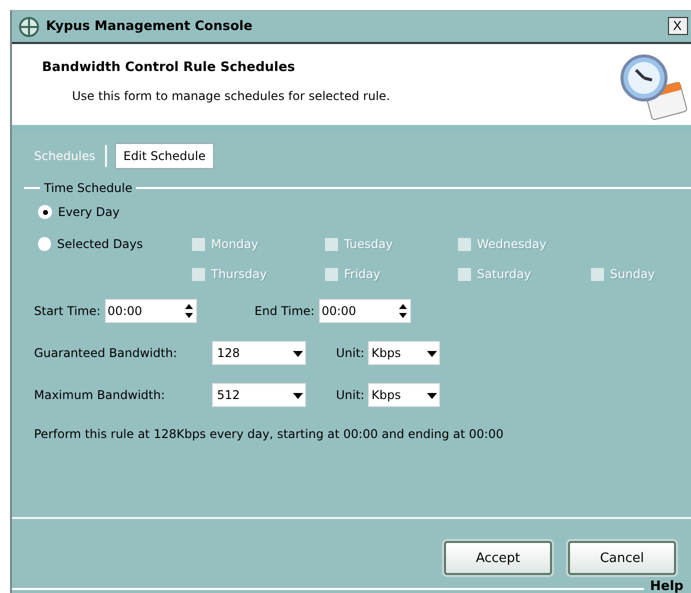  What do you see at coordinates (362, 274) in the screenshot?
I see `checkbox-label: Friday` at bounding box center [362, 274].